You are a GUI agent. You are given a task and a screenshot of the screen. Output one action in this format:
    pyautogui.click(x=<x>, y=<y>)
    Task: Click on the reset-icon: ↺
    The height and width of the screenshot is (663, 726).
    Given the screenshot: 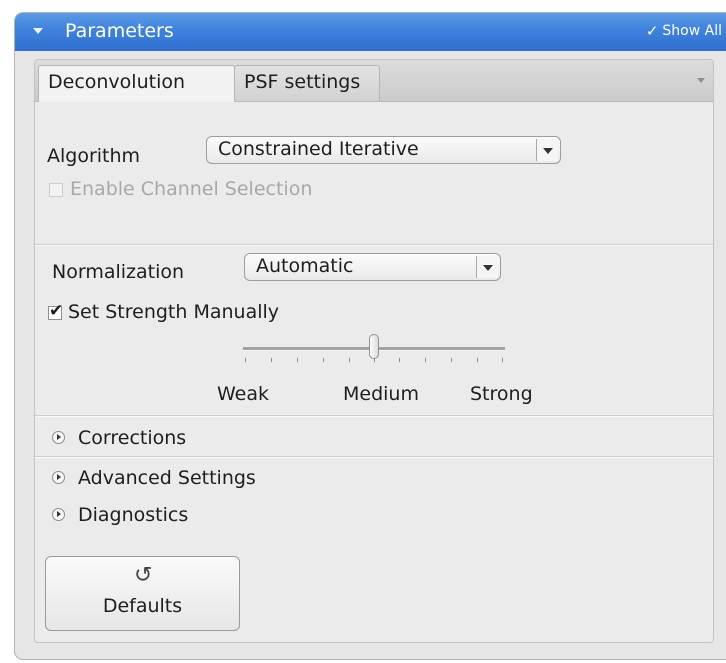 What is the action you would take?
    pyautogui.click(x=143, y=575)
    